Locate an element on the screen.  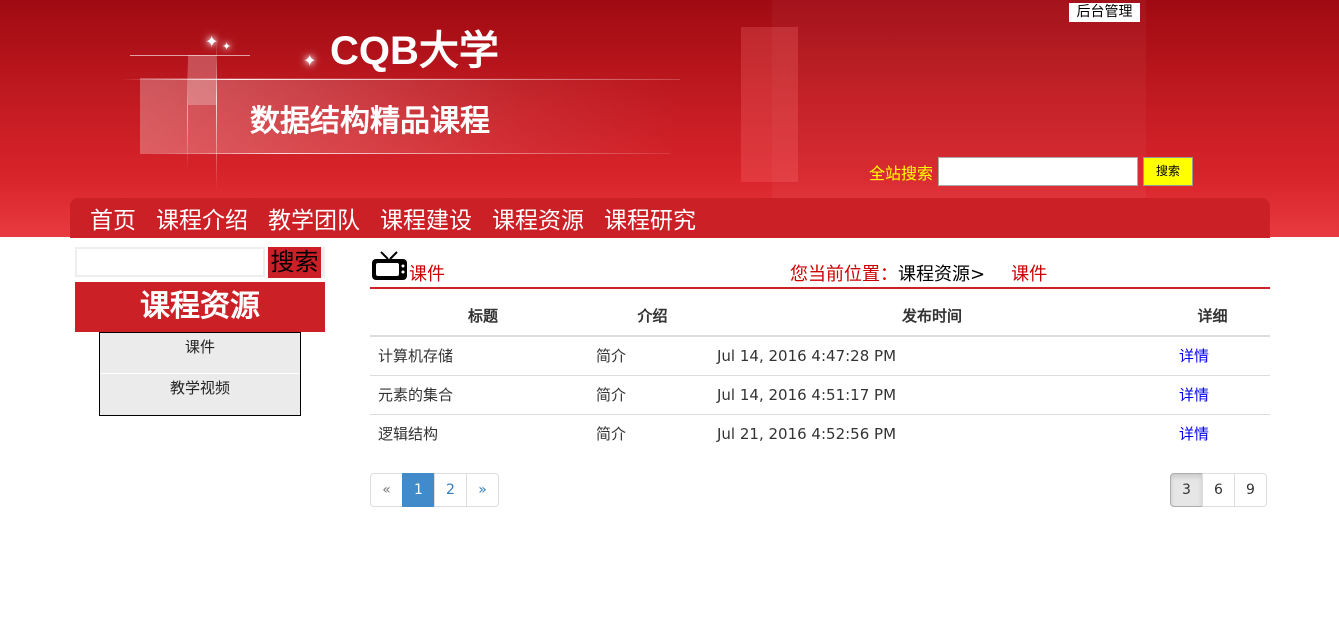
column-header-title: 标题 is located at coordinates (483, 316).